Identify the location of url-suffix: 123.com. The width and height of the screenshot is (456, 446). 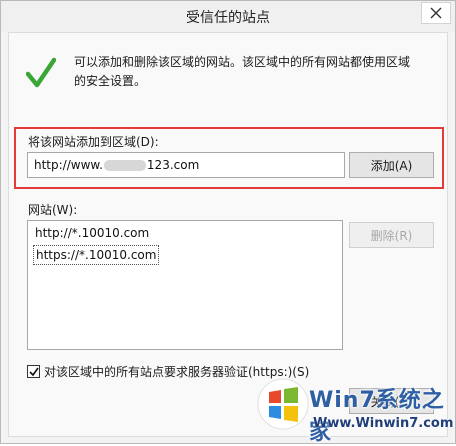
(173, 165).